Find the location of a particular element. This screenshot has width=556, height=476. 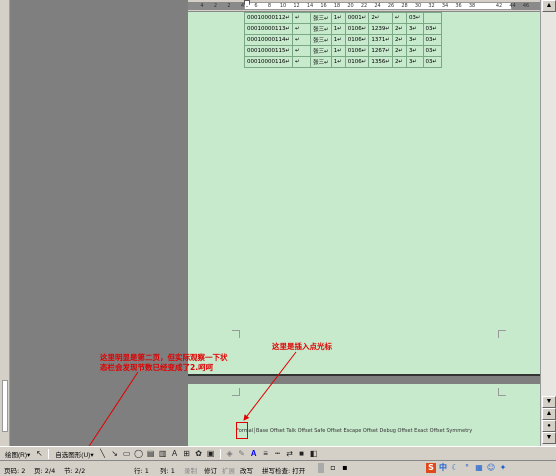

table-cell: 1239↵ is located at coordinates (380, 29).